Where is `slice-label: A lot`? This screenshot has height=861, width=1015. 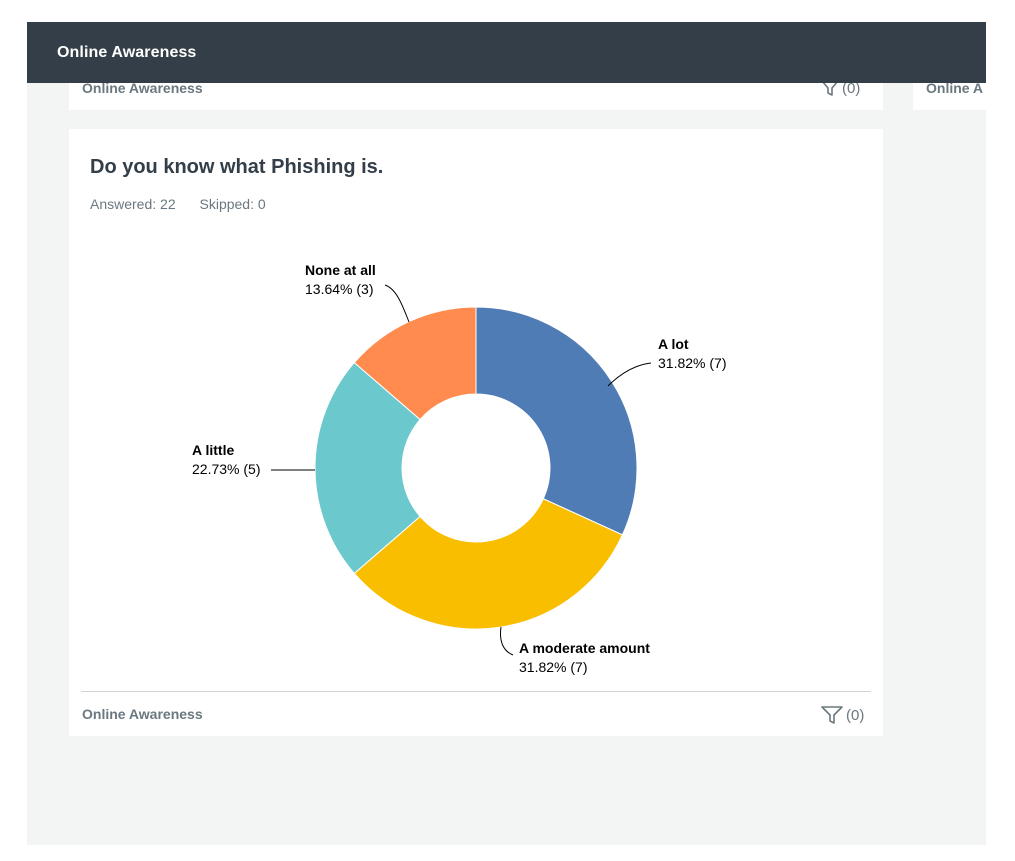 slice-label: A lot is located at coordinates (673, 344).